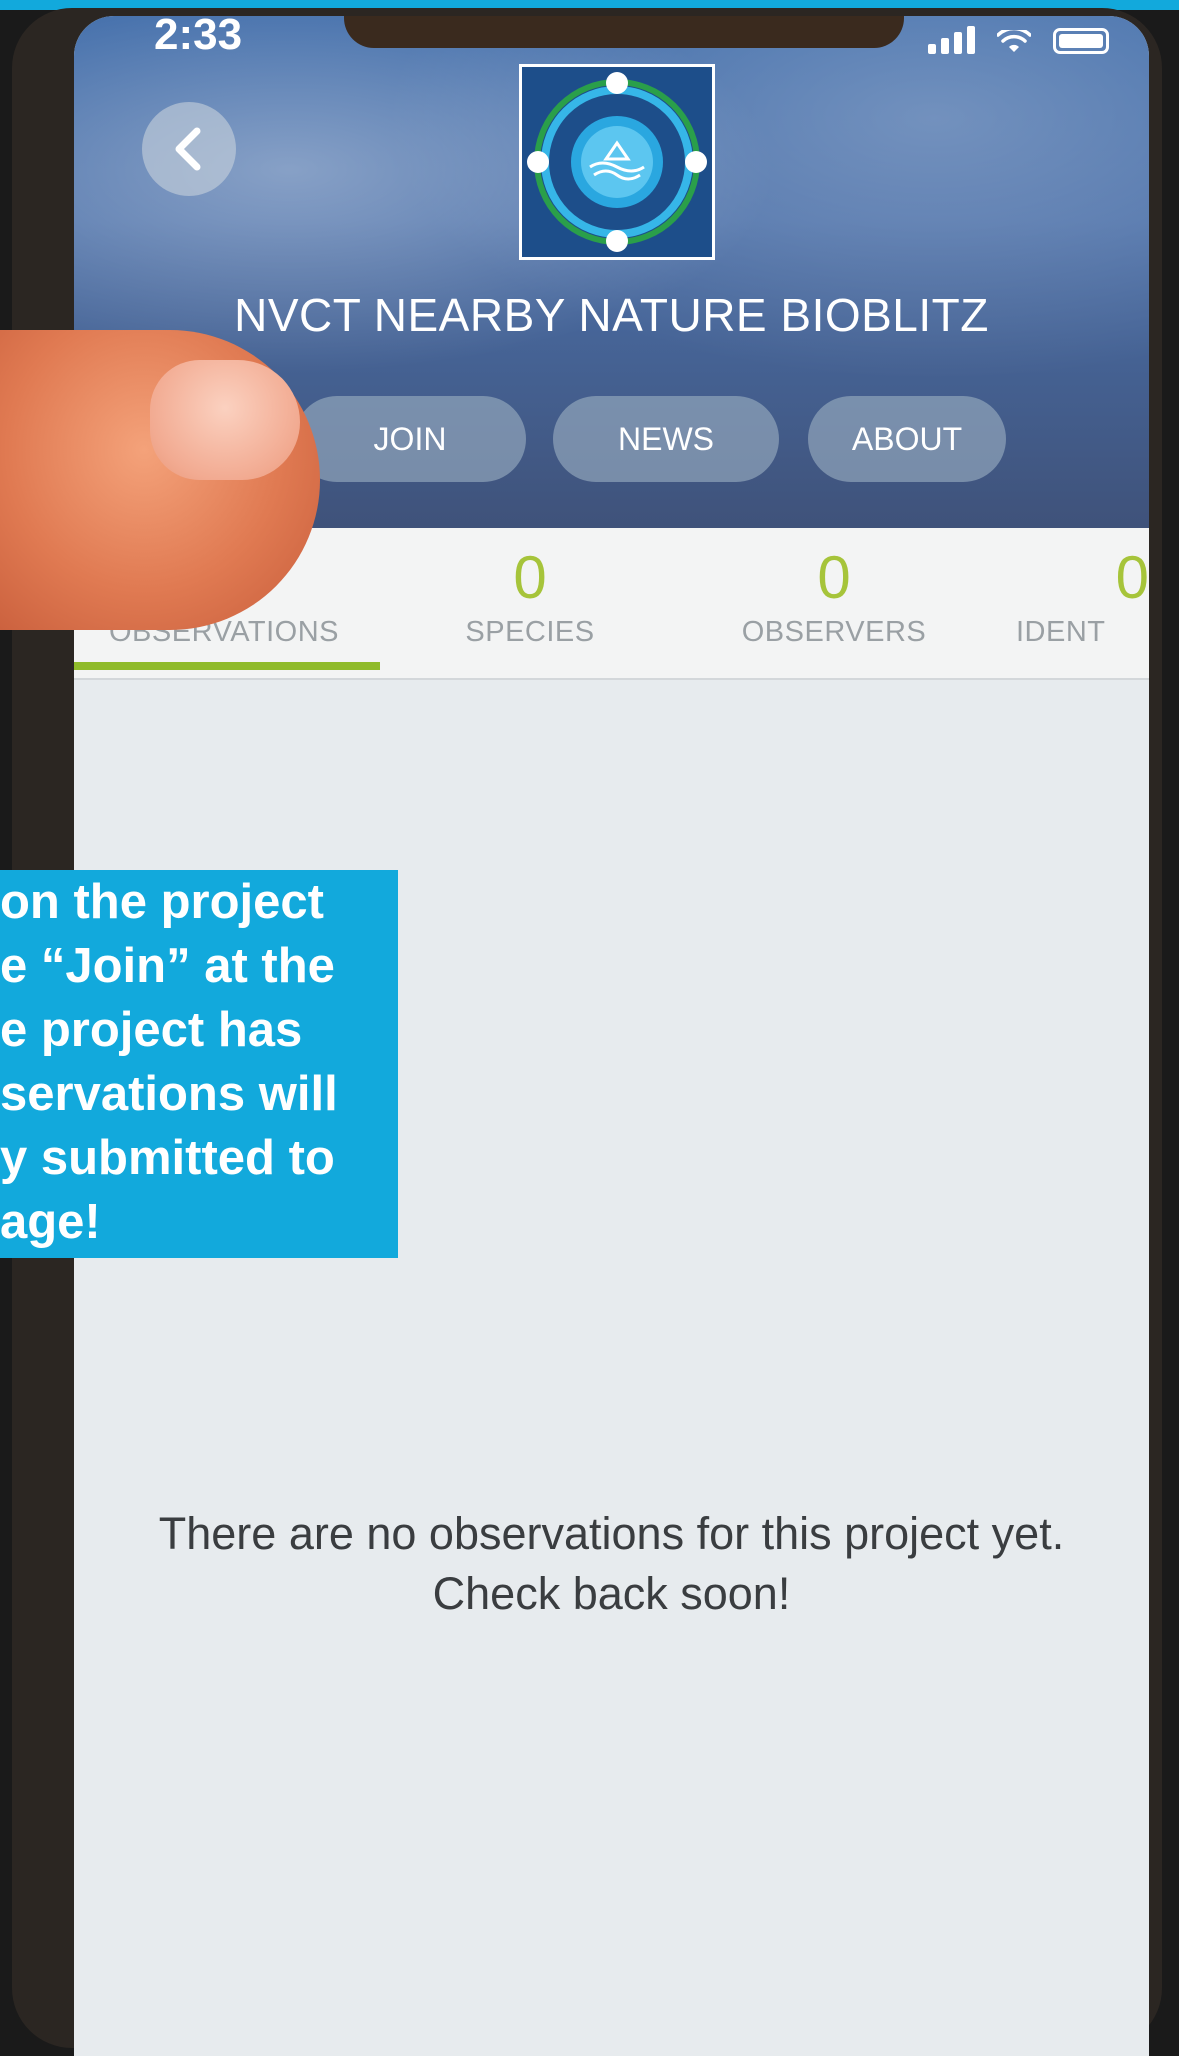 The height and width of the screenshot is (2056, 1179). I want to click on overlay-line: e “Join” at the, so click(167, 966).